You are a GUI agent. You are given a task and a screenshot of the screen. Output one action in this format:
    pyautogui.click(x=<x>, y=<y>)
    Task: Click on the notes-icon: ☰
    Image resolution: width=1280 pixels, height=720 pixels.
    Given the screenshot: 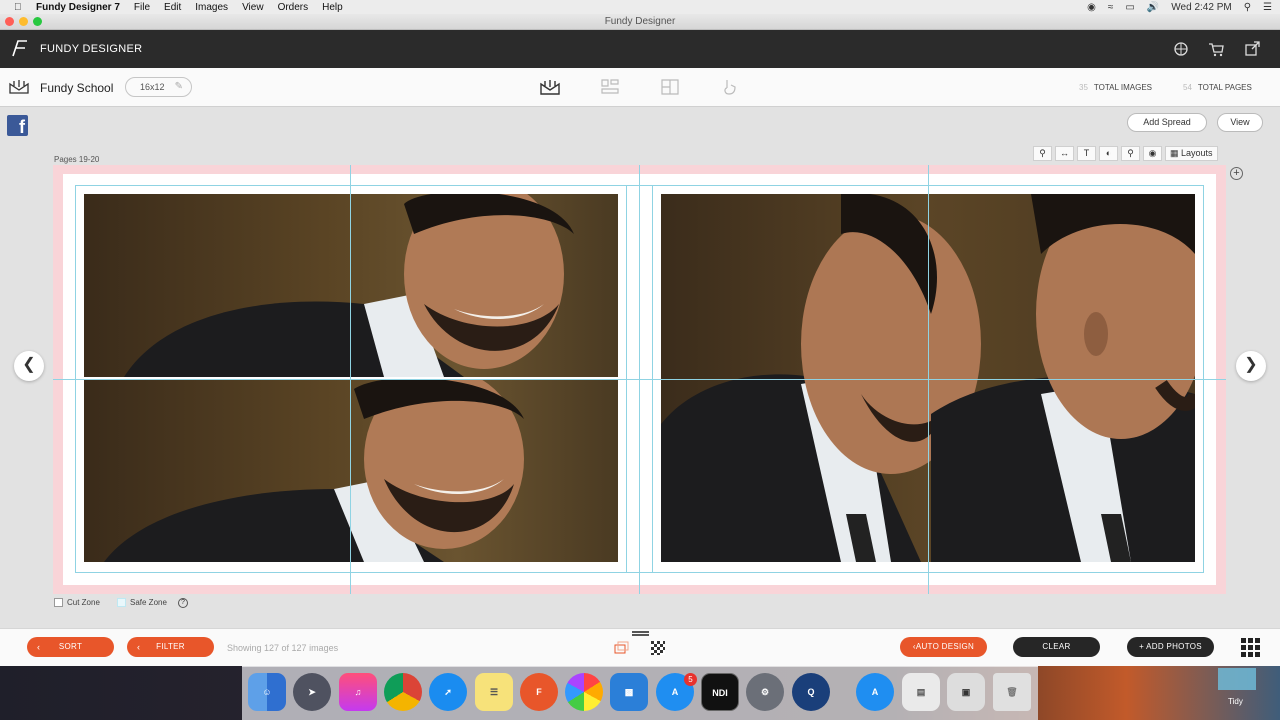 What is the action you would take?
    pyautogui.click(x=494, y=692)
    